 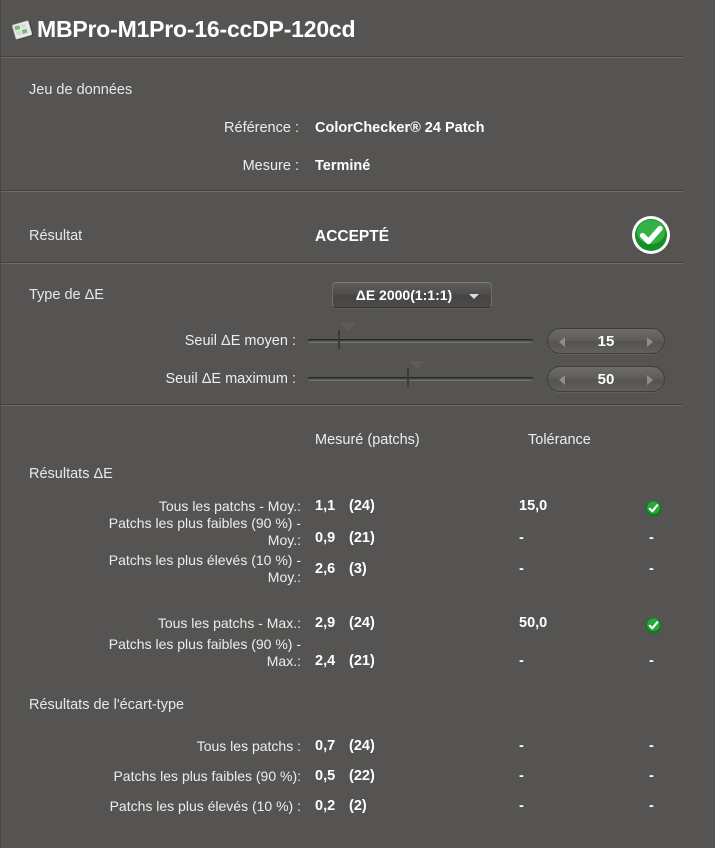 What do you see at coordinates (343, 166) in the screenshot?
I see `measure-value: Terminé` at bounding box center [343, 166].